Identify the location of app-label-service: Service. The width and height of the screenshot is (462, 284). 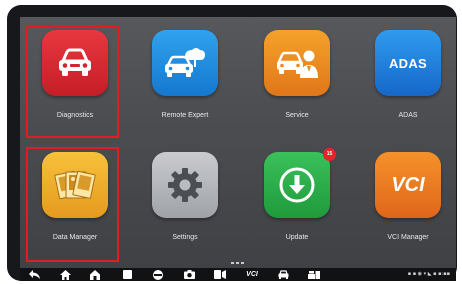
(297, 115).